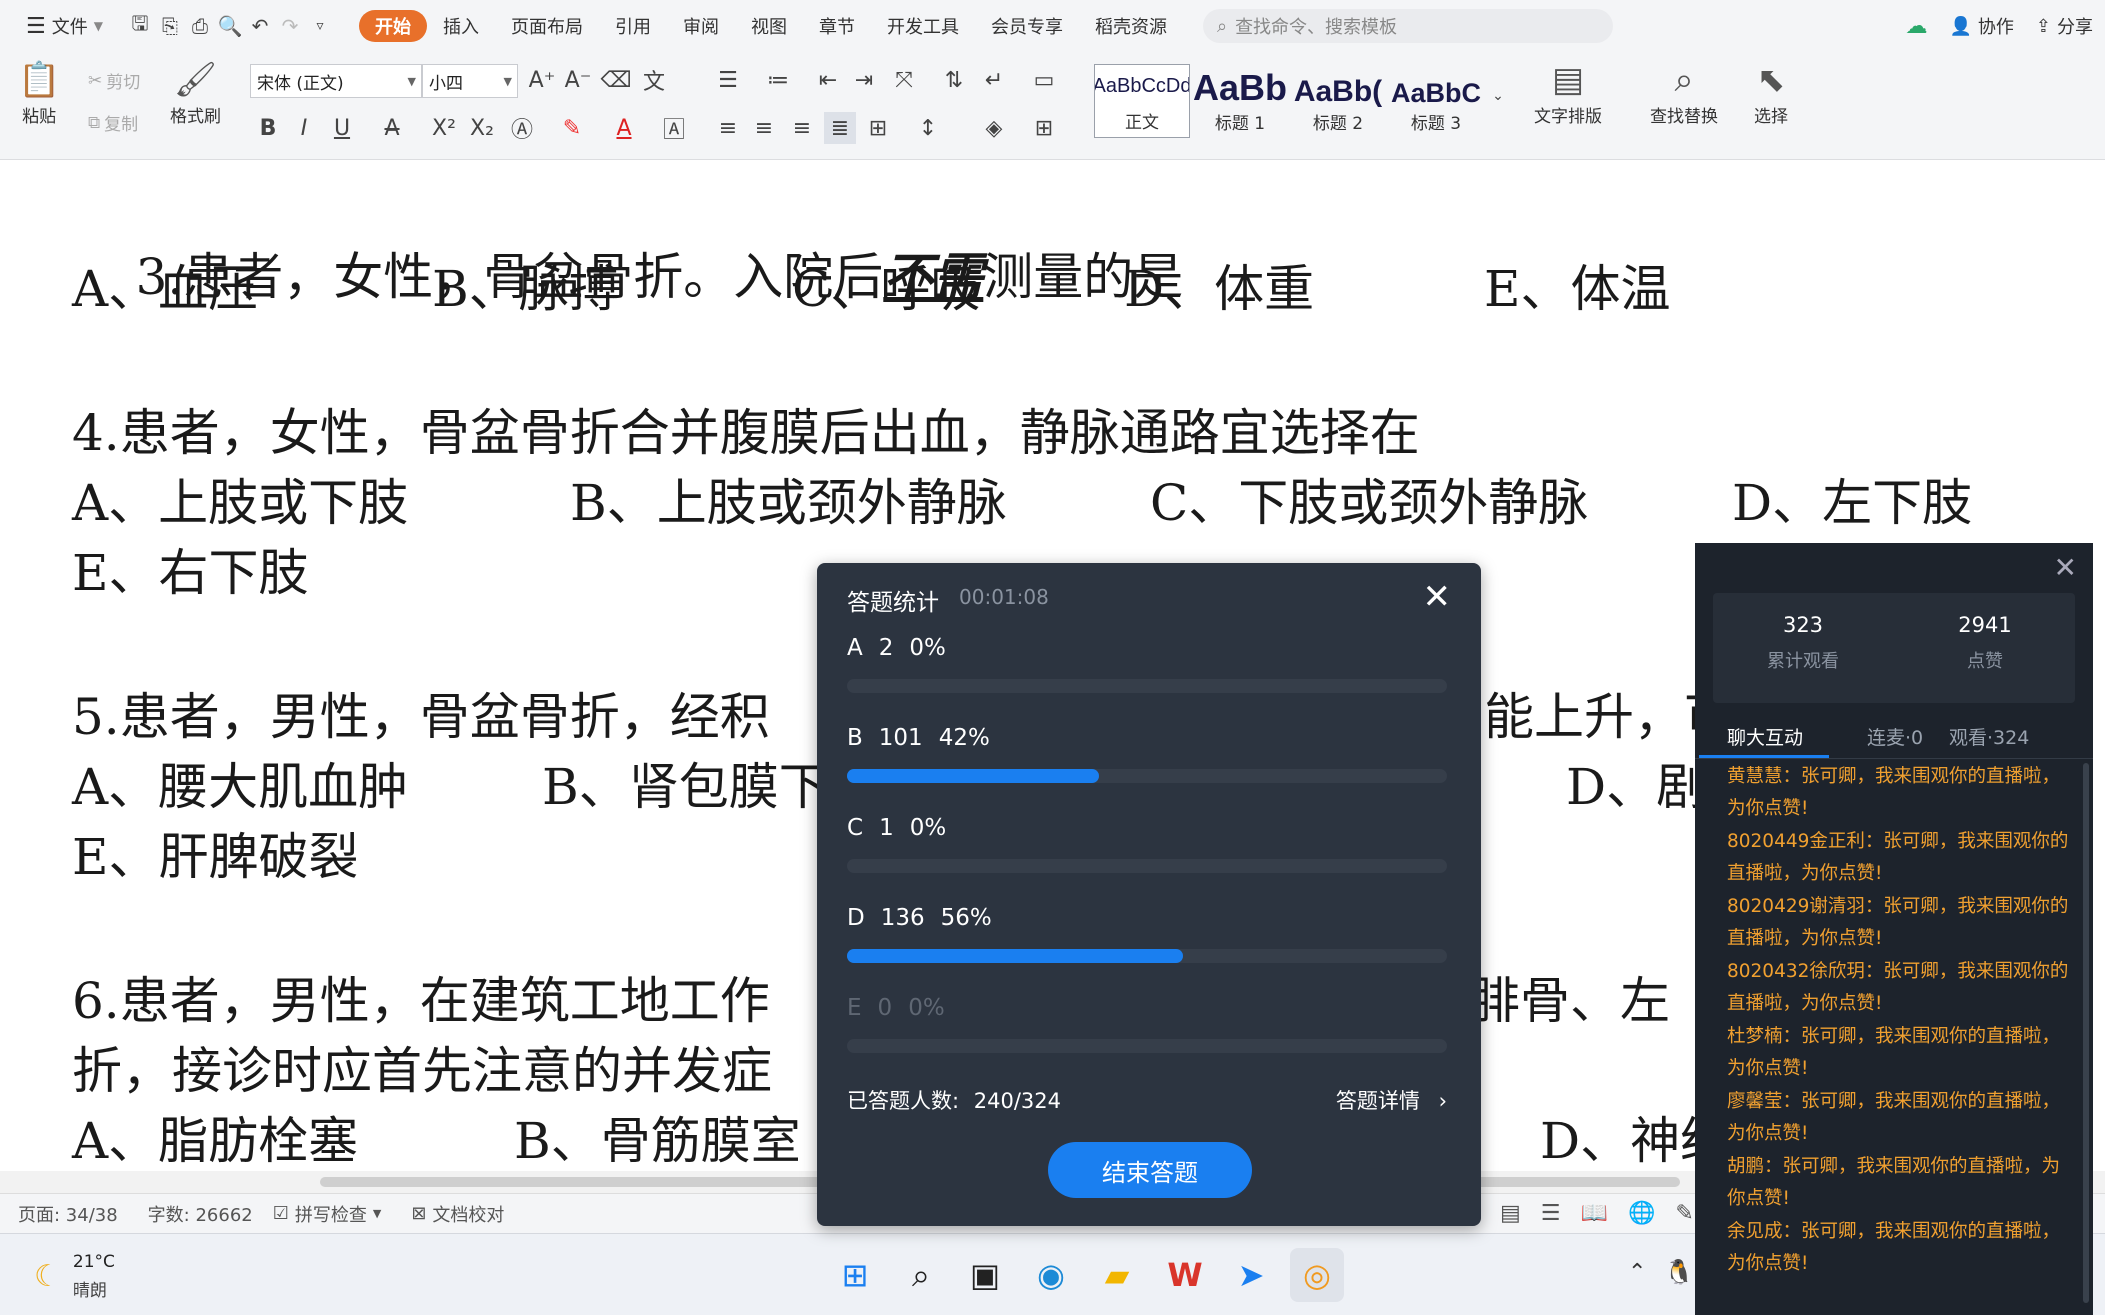  Describe the element at coordinates (904, 80) in the screenshot. I see `chinese-layout-icon: ⤧` at that location.